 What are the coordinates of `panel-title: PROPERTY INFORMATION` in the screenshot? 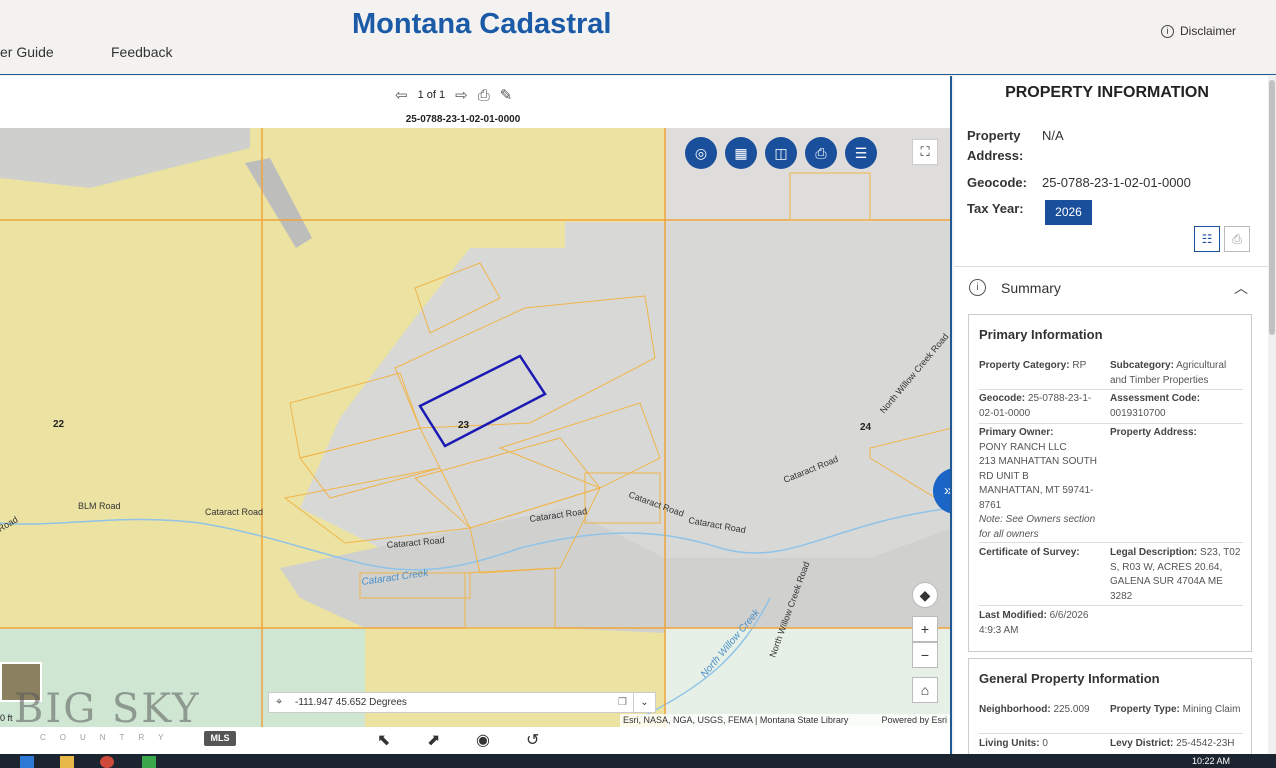 It's located at (1107, 92).